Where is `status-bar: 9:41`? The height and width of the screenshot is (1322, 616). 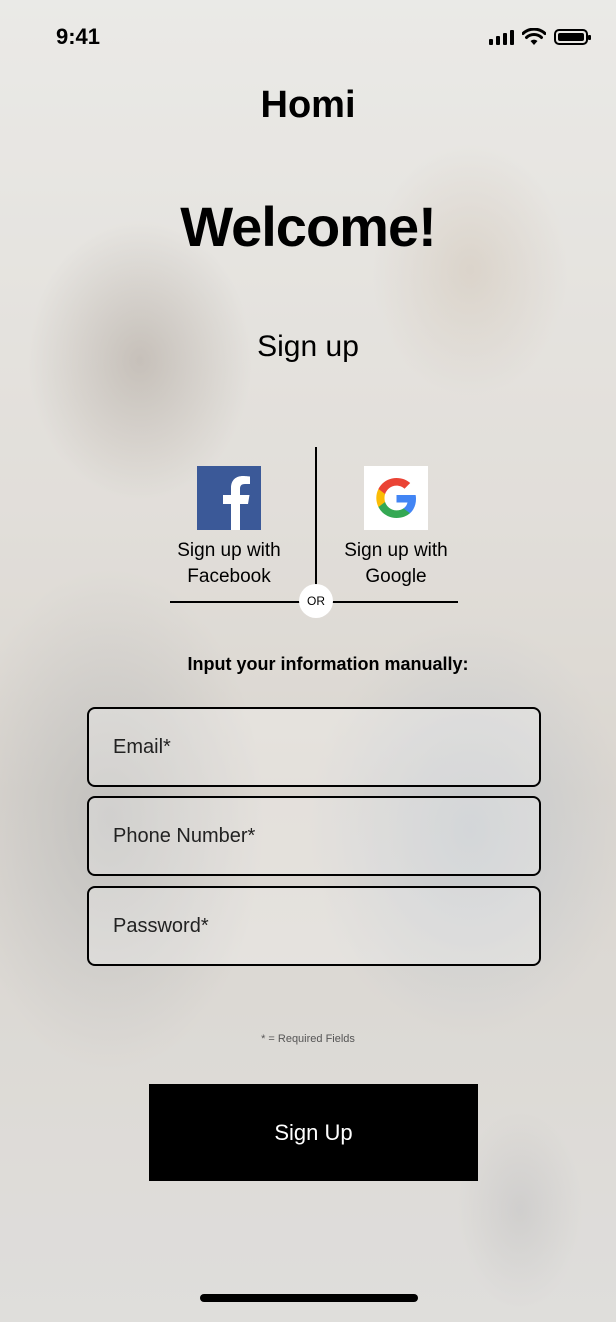 status-bar: 9:41 is located at coordinates (308, 37).